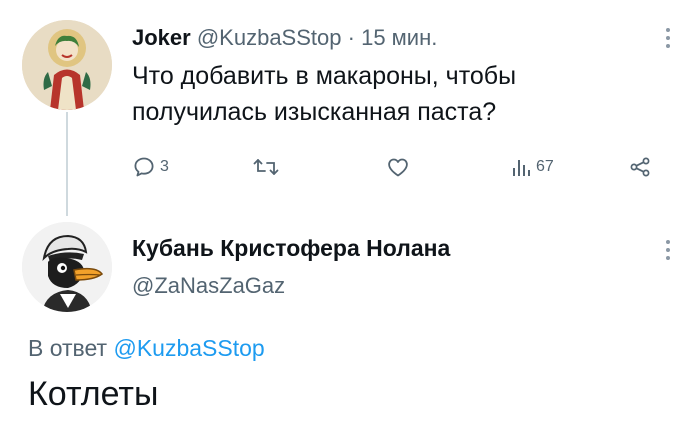 The width and height of the screenshot is (700, 431). I want to click on reply-icon, so click(144, 167).